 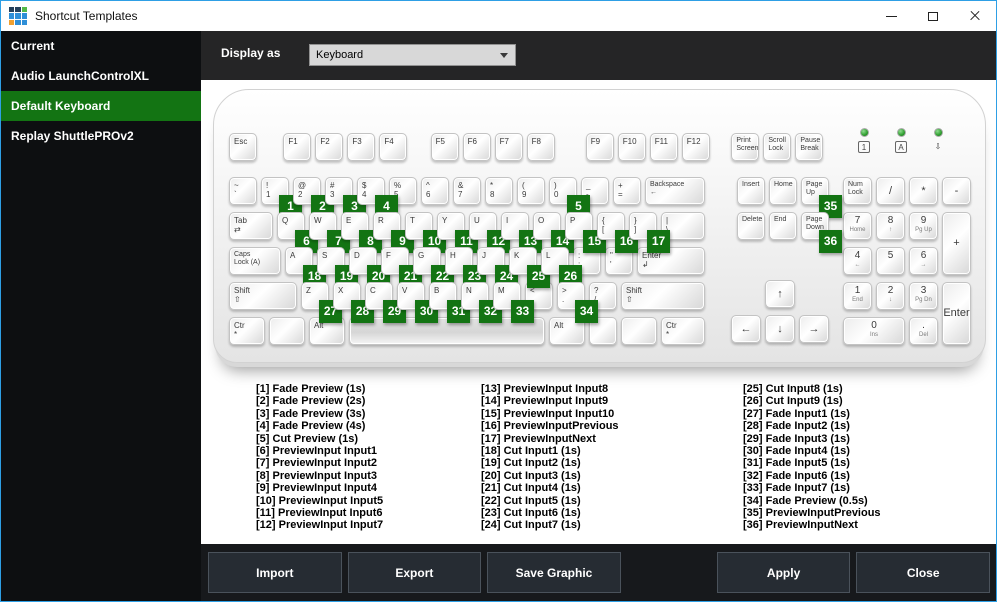 What do you see at coordinates (923, 296) in the screenshot?
I see `key-3pgdn: 3 Pg Dn` at bounding box center [923, 296].